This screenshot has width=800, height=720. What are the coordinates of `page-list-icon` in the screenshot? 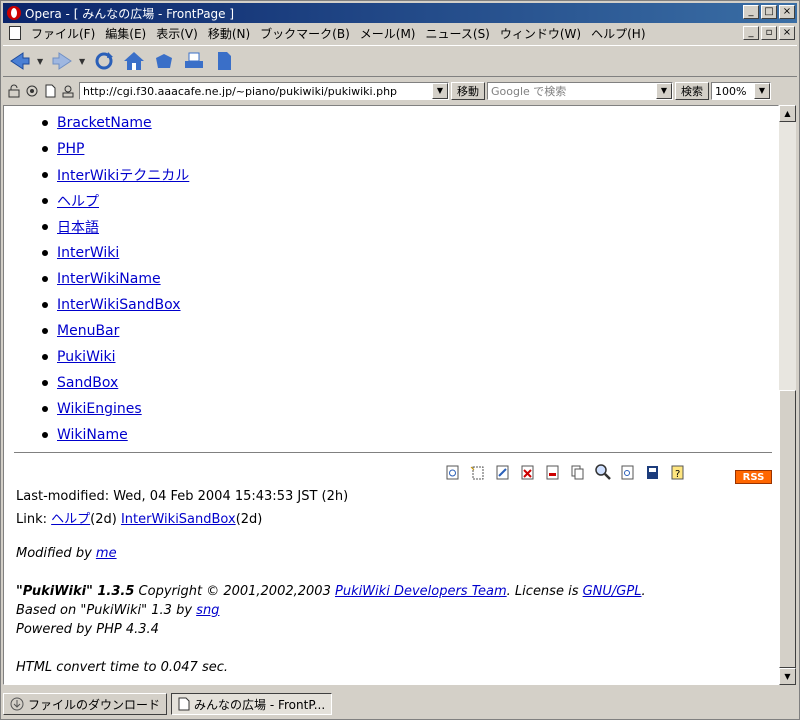 It's located at (627, 472).